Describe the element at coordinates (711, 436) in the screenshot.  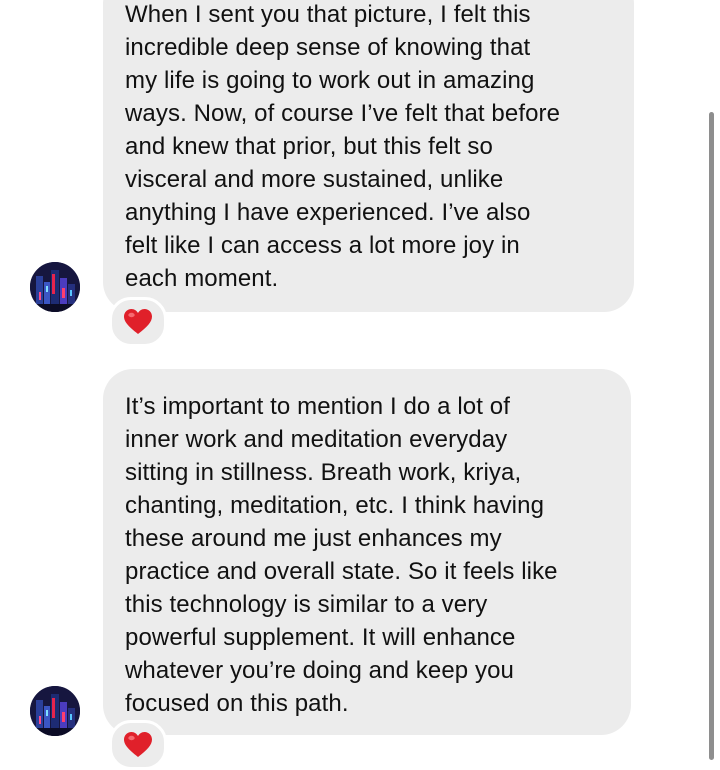
I see `scrollbar` at that location.